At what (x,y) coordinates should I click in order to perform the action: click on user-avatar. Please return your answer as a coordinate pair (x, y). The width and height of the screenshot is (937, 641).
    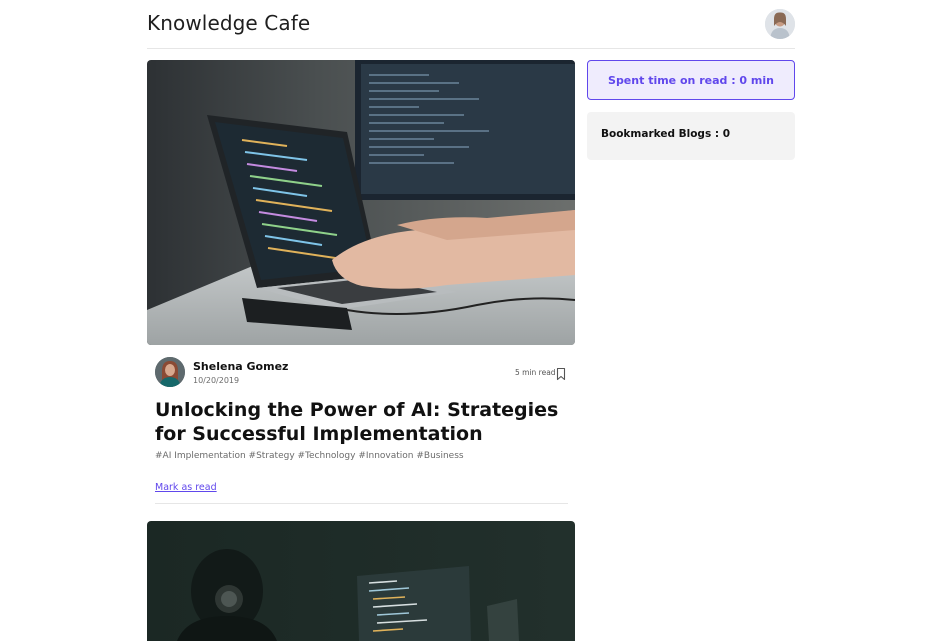
    Looking at the image, I should click on (780, 24).